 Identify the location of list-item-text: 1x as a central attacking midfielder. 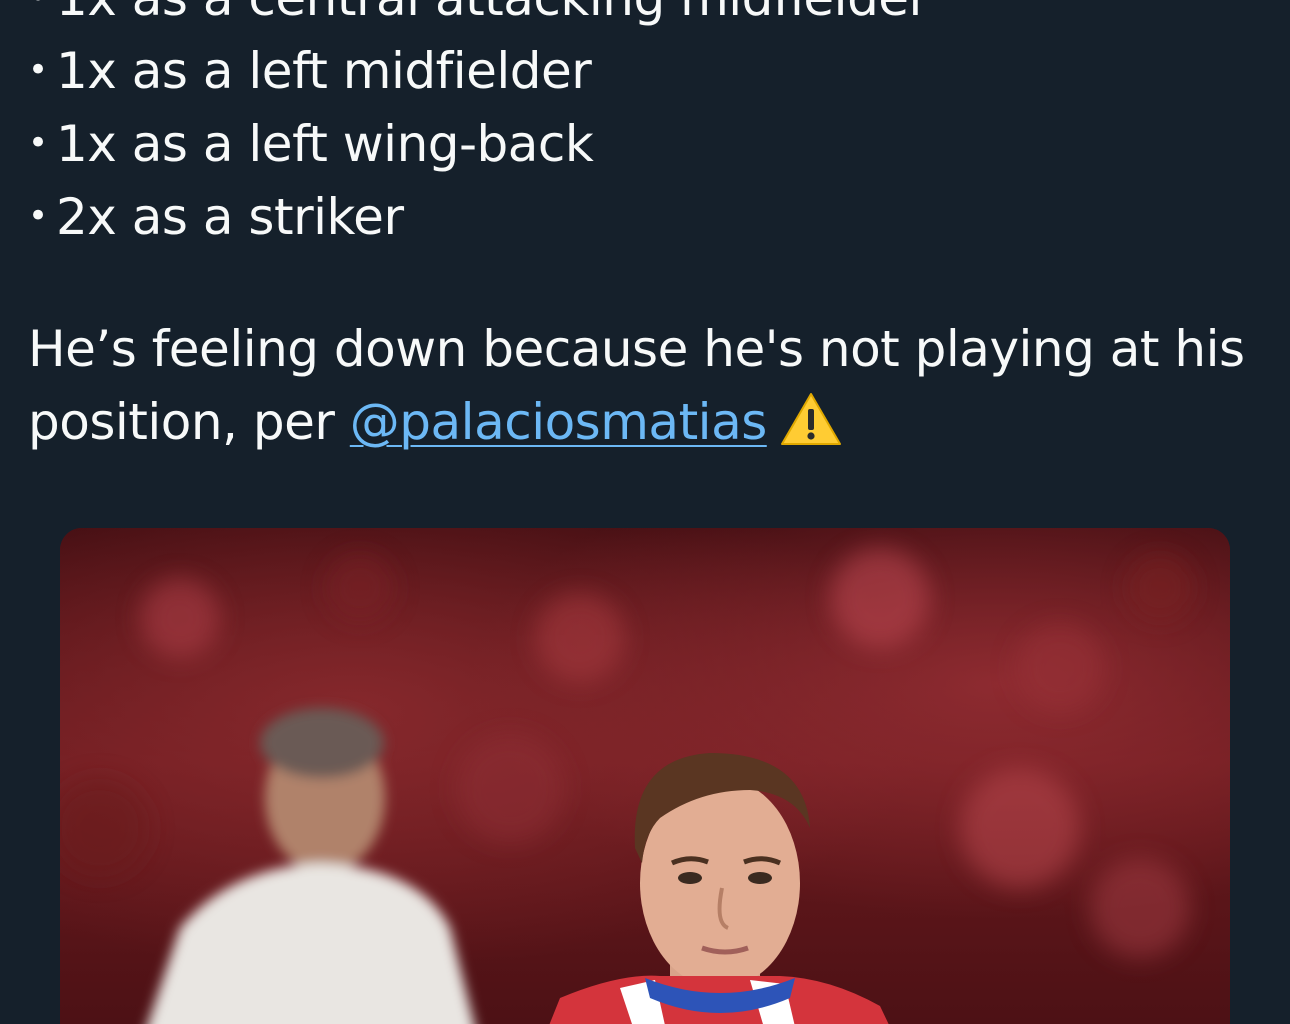
(492, 13).